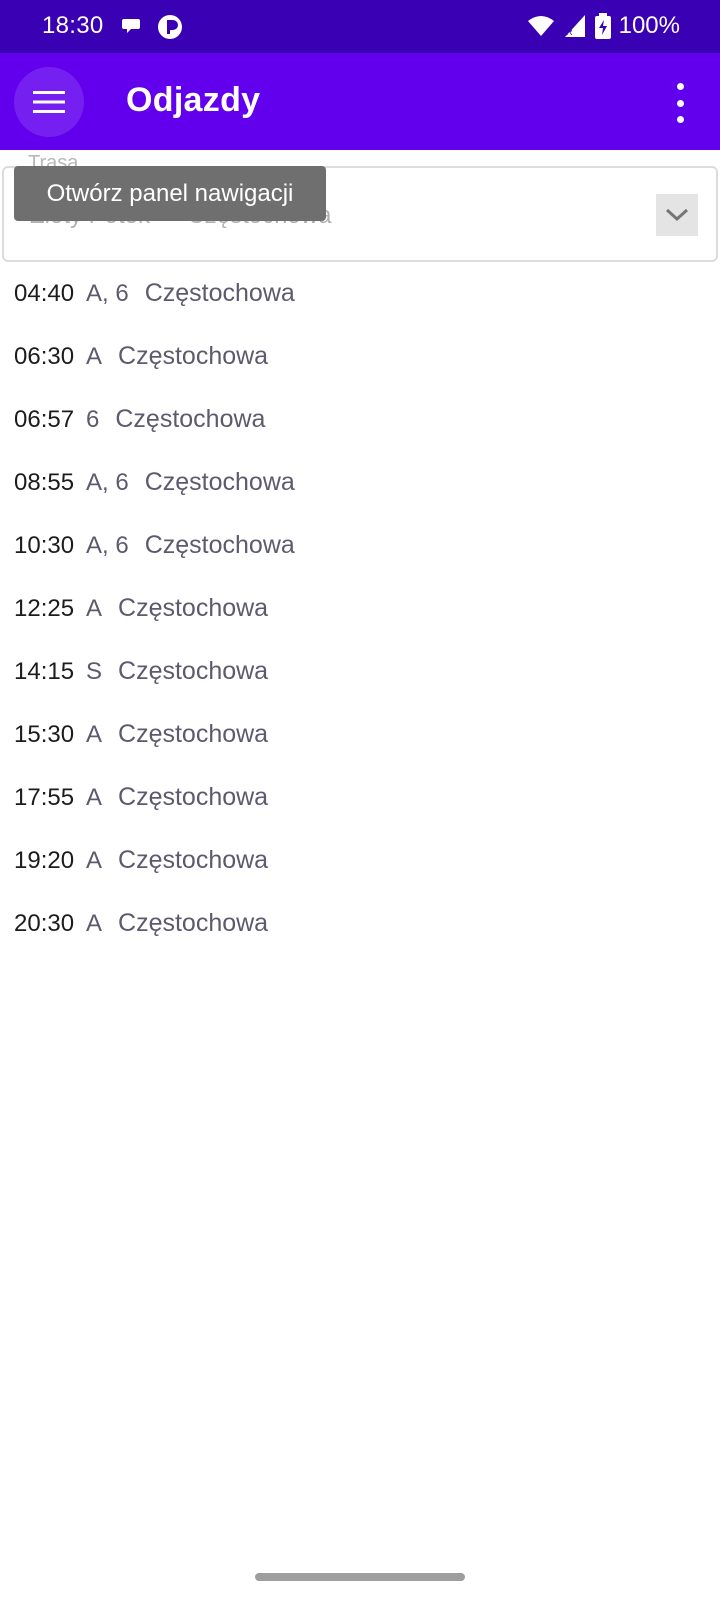  I want to click on departure-time: 14:15, so click(44, 671).